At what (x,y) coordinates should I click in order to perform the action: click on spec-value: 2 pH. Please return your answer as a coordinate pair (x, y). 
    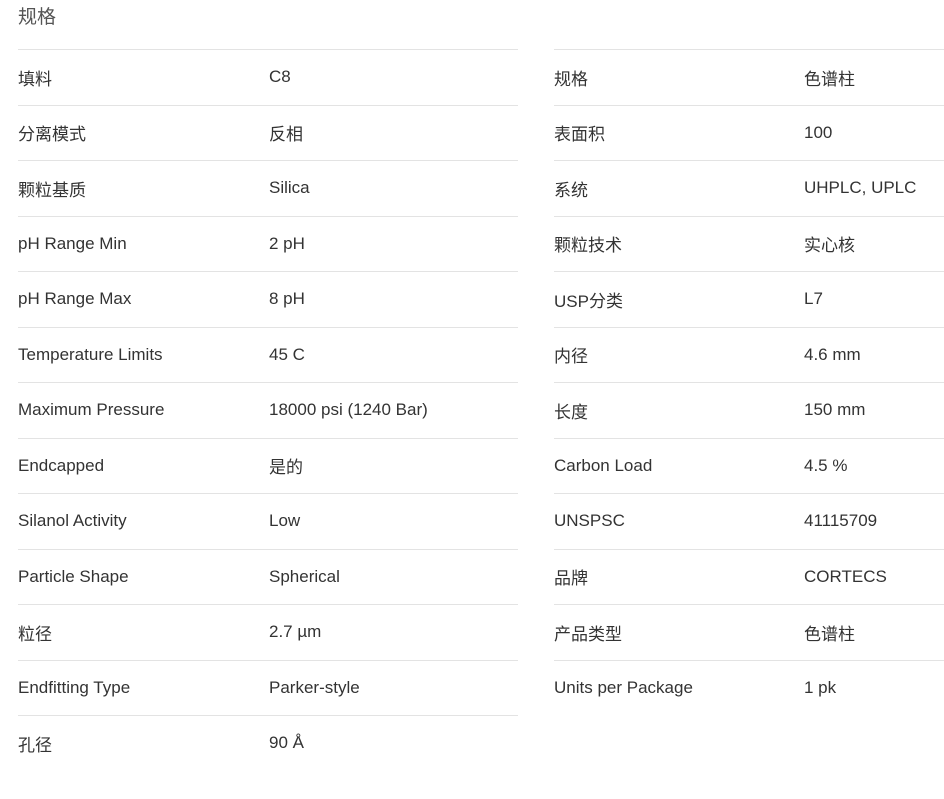
    Looking at the image, I should click on (287, 243).